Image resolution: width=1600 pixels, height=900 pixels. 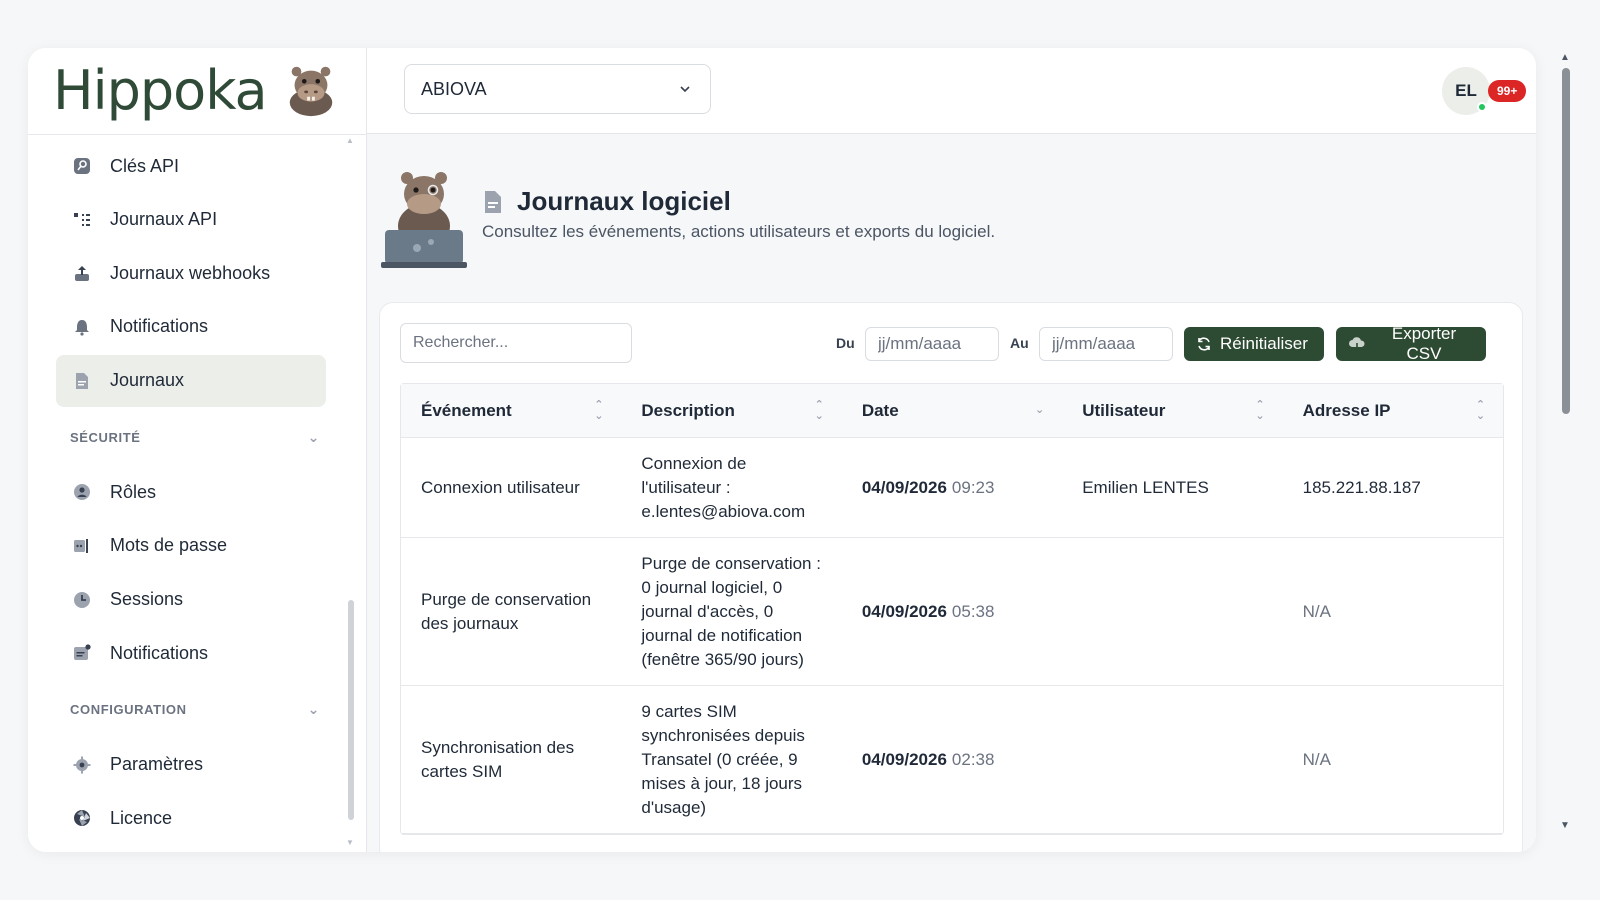 I want to click on hippo-mascot-laptop-icon, so click(x=424, y=220).